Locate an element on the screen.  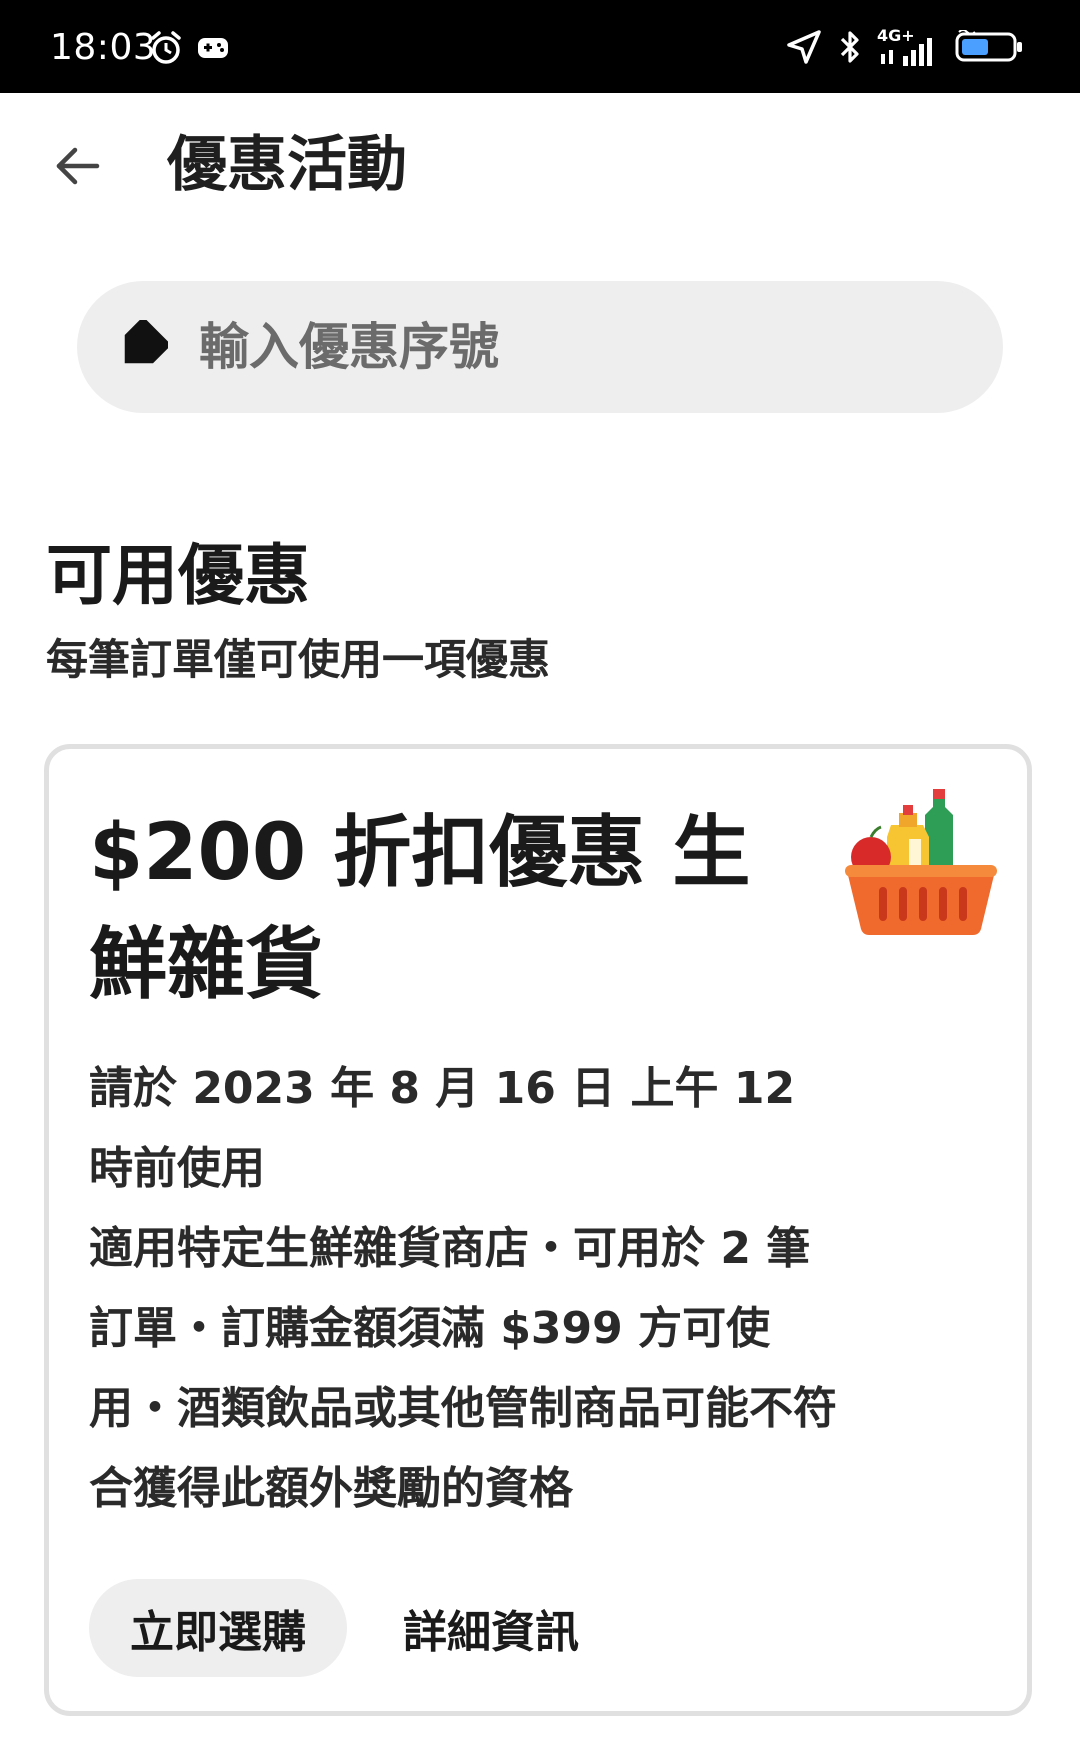
back-button is located at coordinates (77, 168).